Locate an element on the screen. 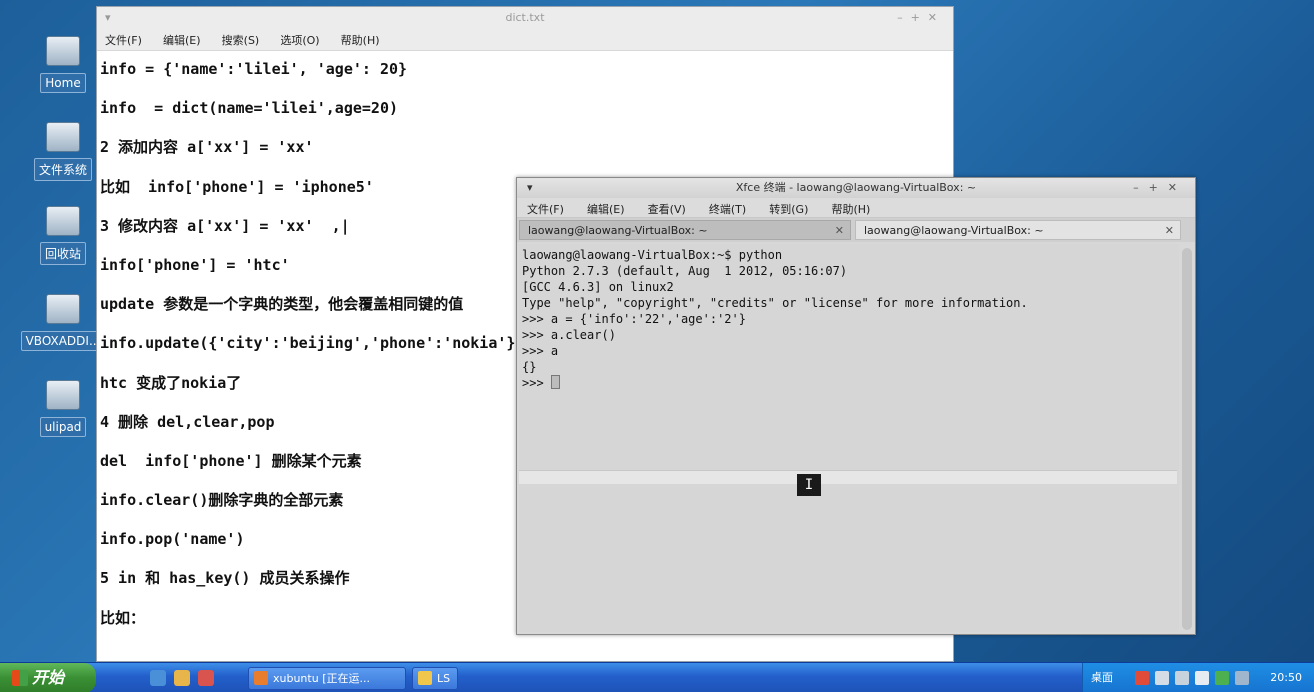 The image size is (1314, 692). trash-icon is located at coordinates (63, 221).